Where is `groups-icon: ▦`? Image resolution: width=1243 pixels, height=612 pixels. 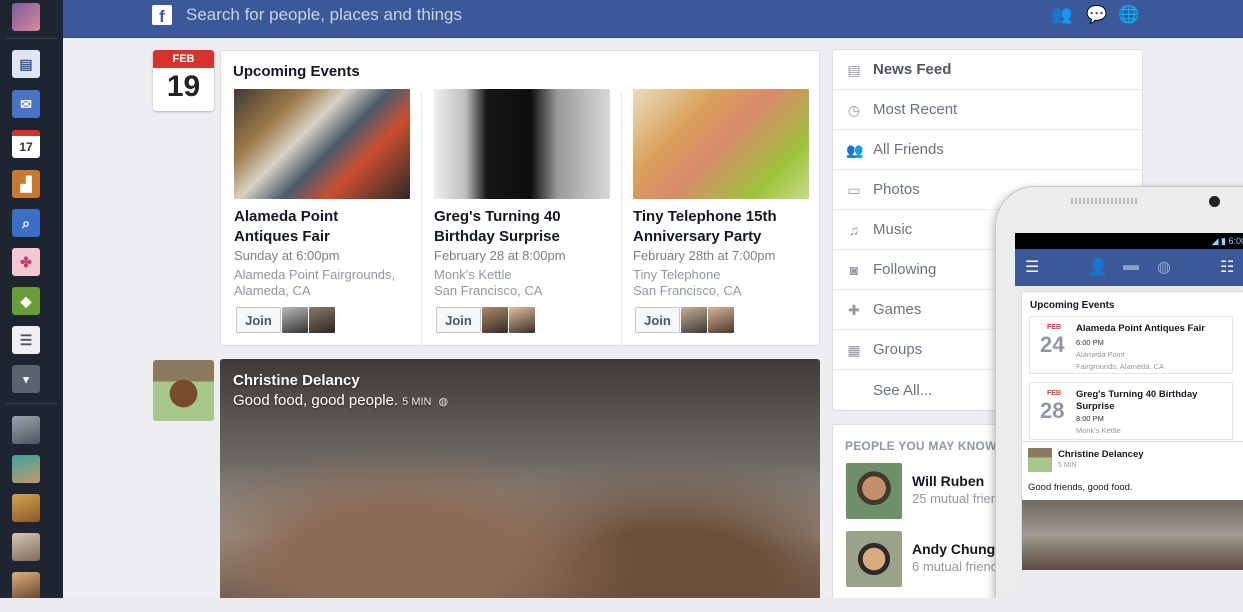 groups-icon: ▦ is located at coordinates (854, 349).